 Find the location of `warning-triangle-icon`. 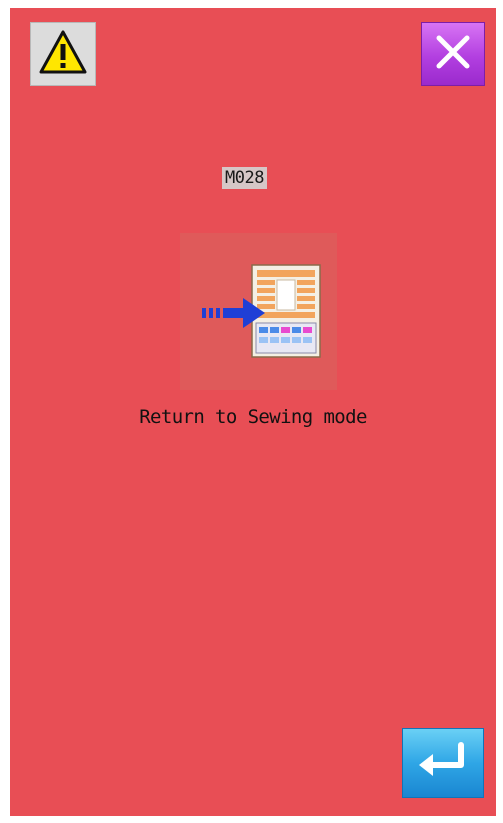

warning-triangle-icon is located at coordinates (63, 54).